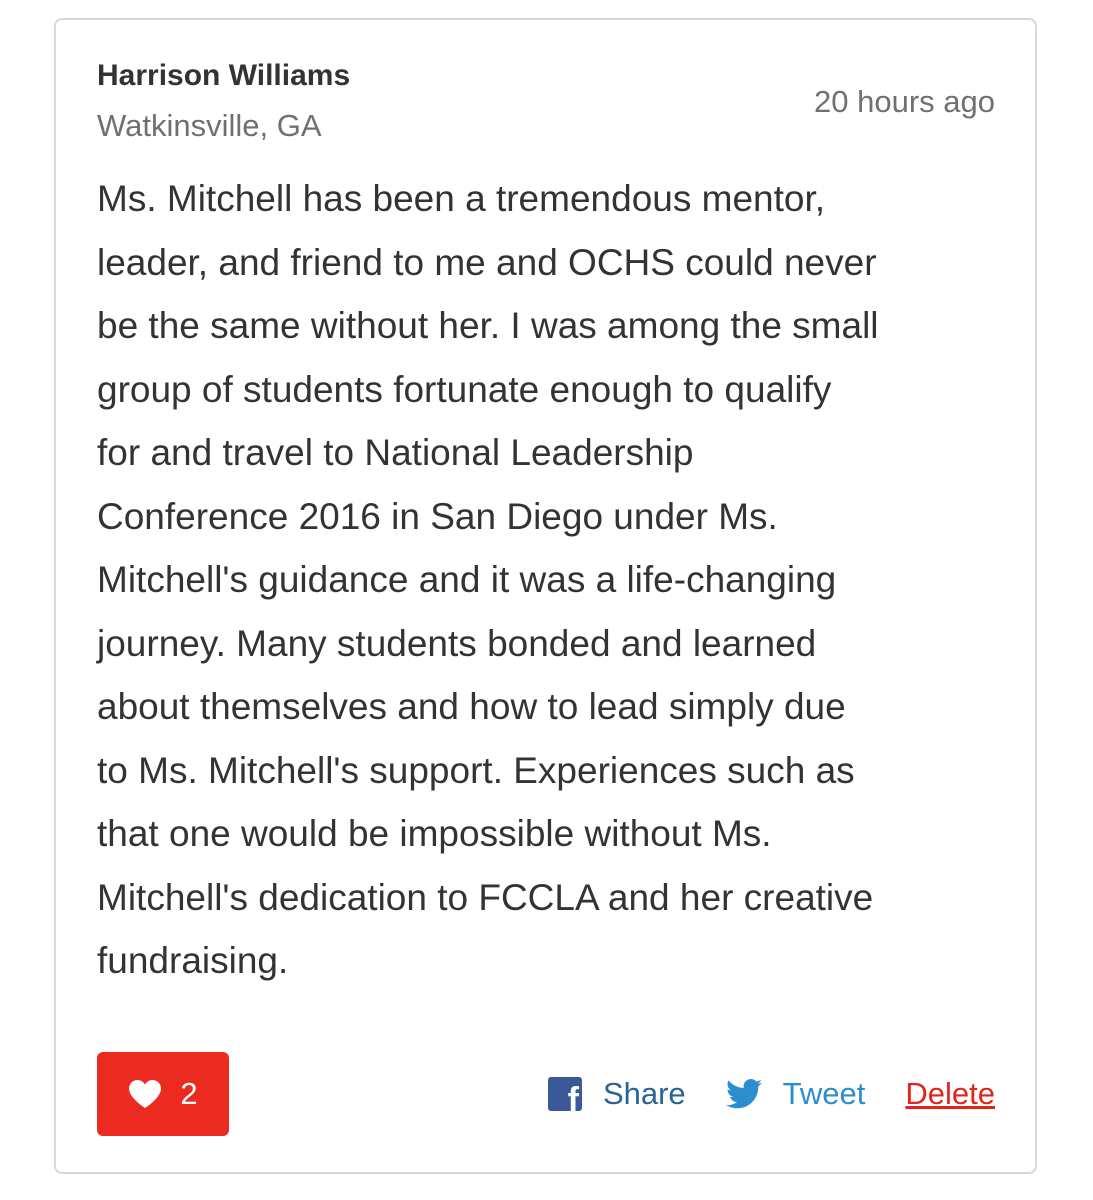 This screenshot has width=1093, height=1200. Describe the element at coordinates (824, 1093) in the screenshot. I see `tweet-label: Tweet` at that location.